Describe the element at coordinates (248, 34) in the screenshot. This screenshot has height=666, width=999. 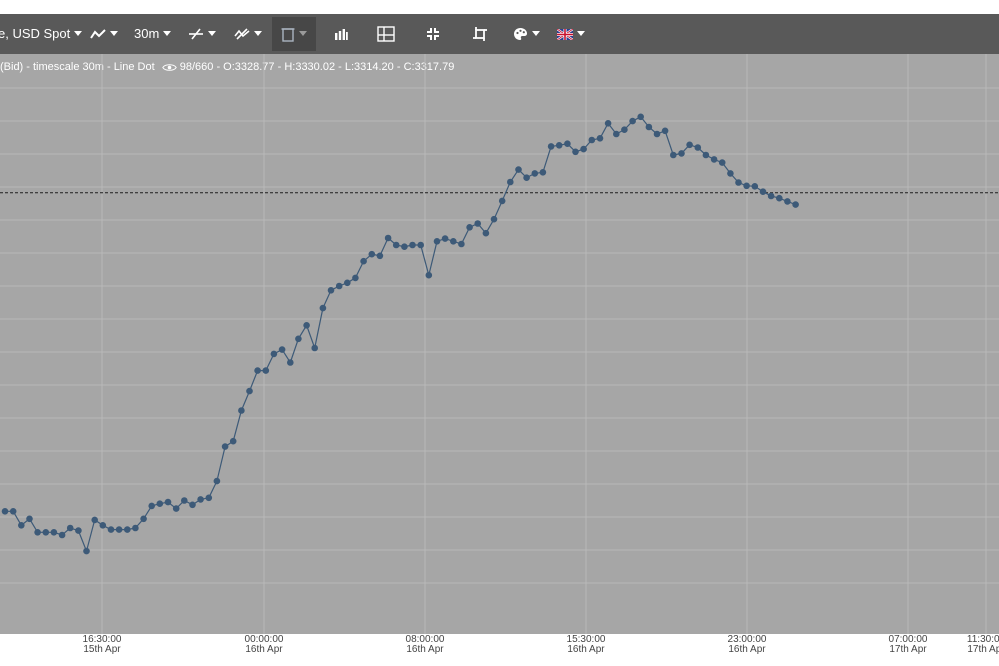
I see `compare-button` at that location.